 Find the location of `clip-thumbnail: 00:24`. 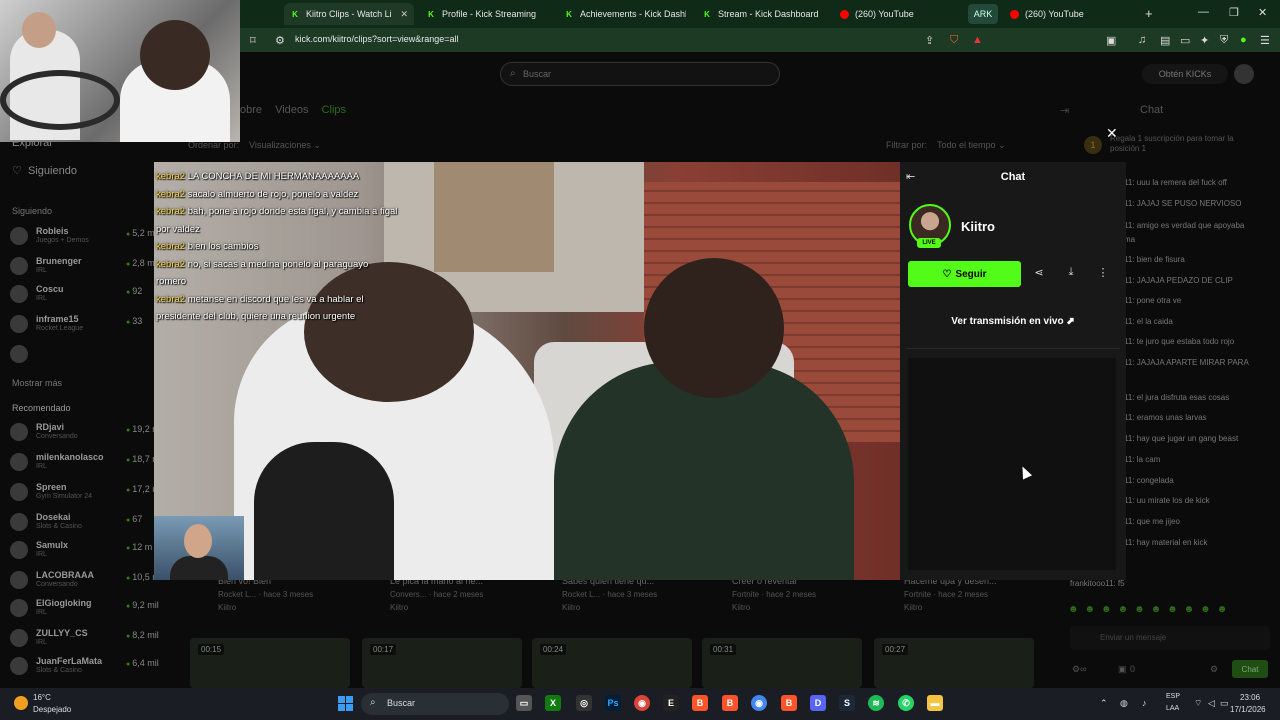

clip-thumbnail: 00:24 is located at coordinates (612, 663).